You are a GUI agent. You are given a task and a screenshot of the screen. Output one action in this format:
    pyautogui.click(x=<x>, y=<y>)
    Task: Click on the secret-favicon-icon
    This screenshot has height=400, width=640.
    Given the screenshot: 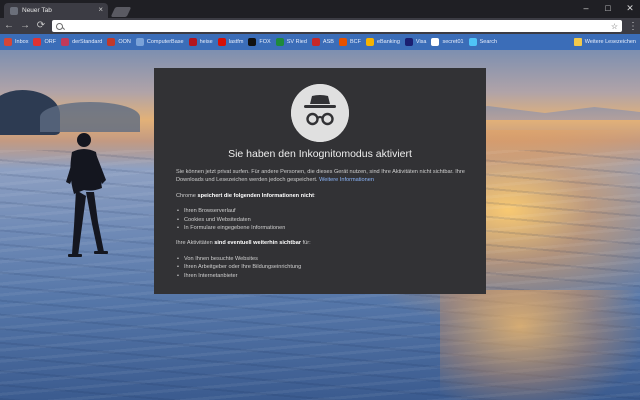 What is the action you would take?
    pyautogui.click(x=435, y=42)
    